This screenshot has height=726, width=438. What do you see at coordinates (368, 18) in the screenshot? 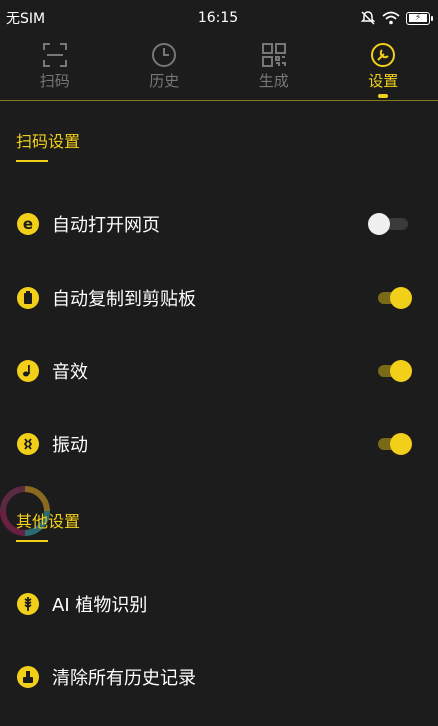
I see `mute-icon` at bounding box center [368, 18].